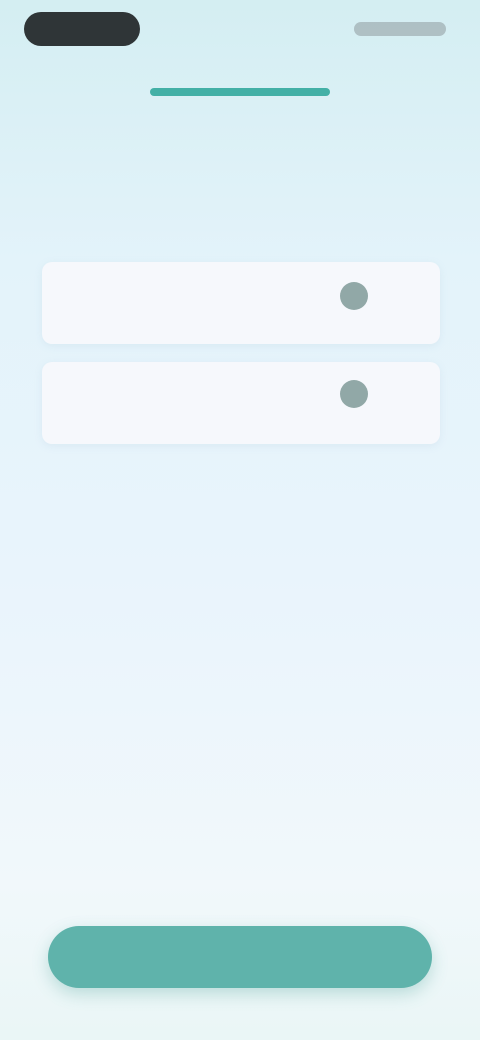  I want to click on status-icons, so click(400, 29).